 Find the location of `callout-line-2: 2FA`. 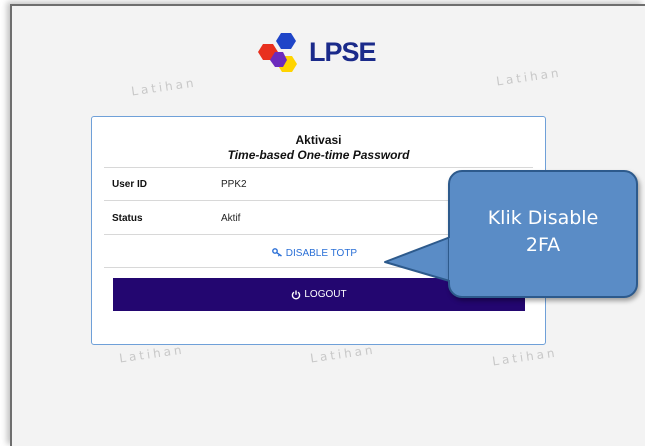

callout-line-2: 2FA is located at coordinates (543, 245).